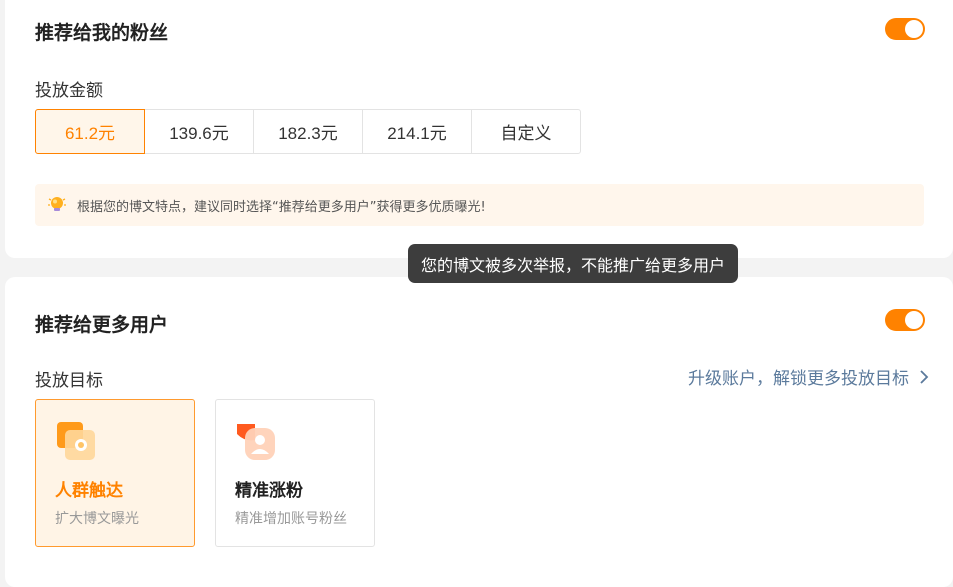  I want to click on fans-section-title: 推荐给我的粉丝, so click(102, 33).